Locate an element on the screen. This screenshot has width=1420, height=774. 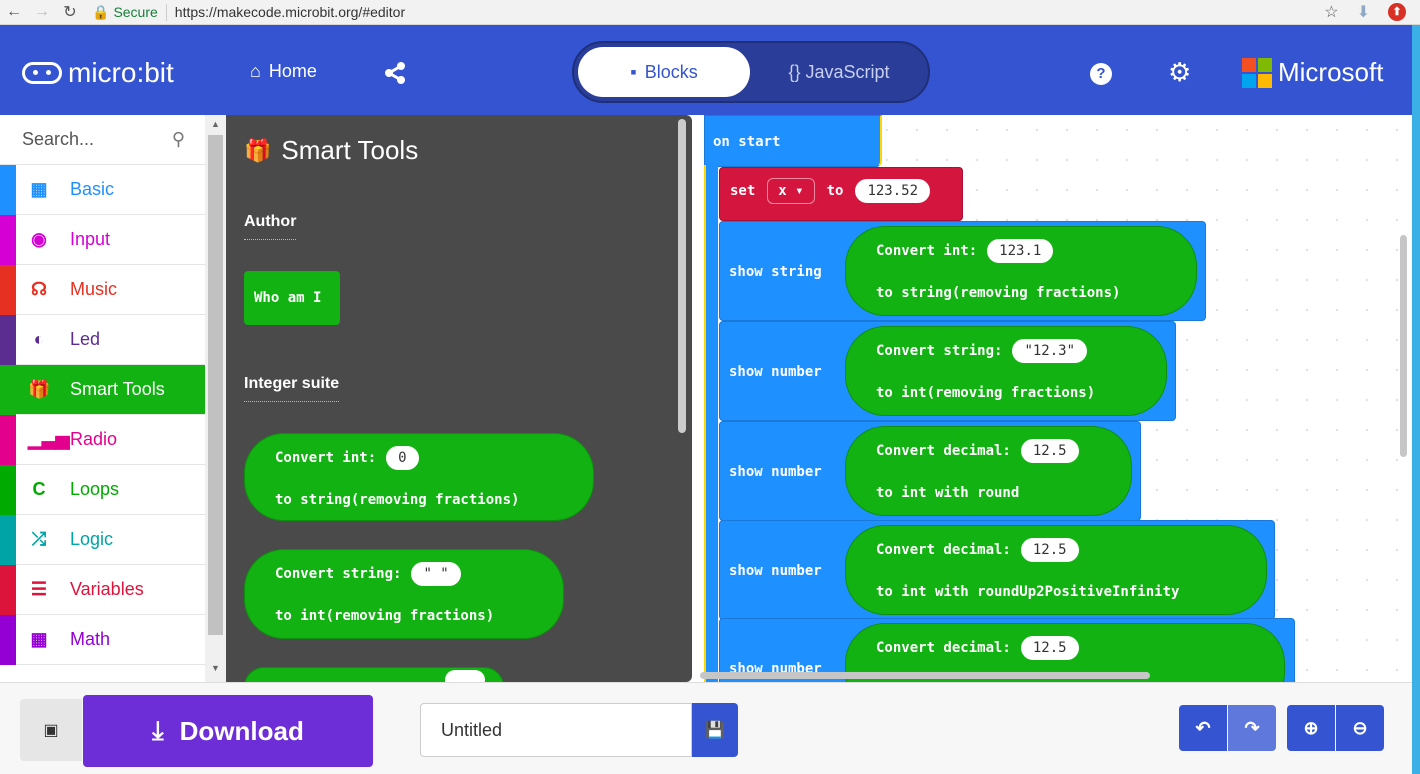
bookmark-star-icon: ☆ is located at coordinates (1331, 12).